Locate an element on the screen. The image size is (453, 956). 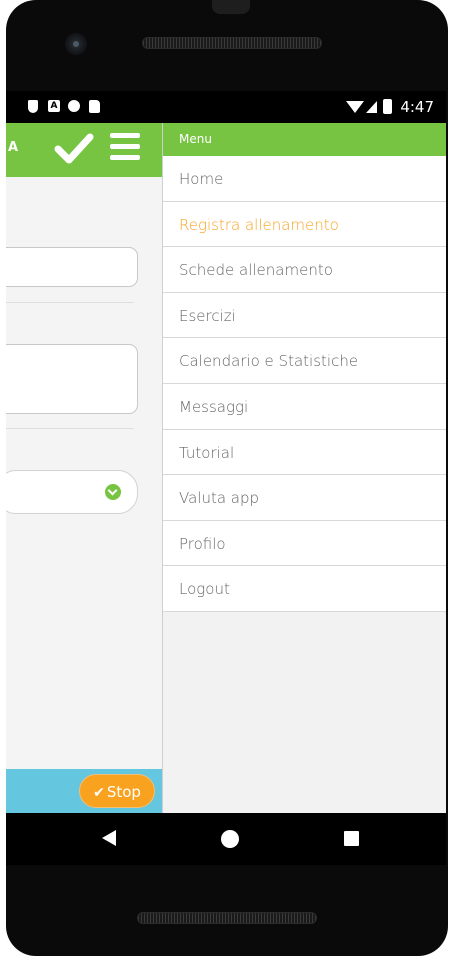
menu-item-profilo: Profilo is located at coordinates (304, 543).